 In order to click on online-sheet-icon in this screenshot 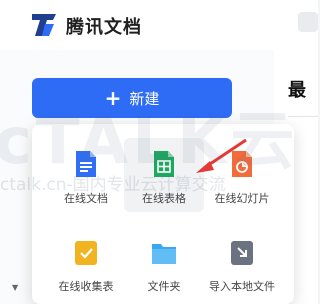, I will do `click(164, 164)`.